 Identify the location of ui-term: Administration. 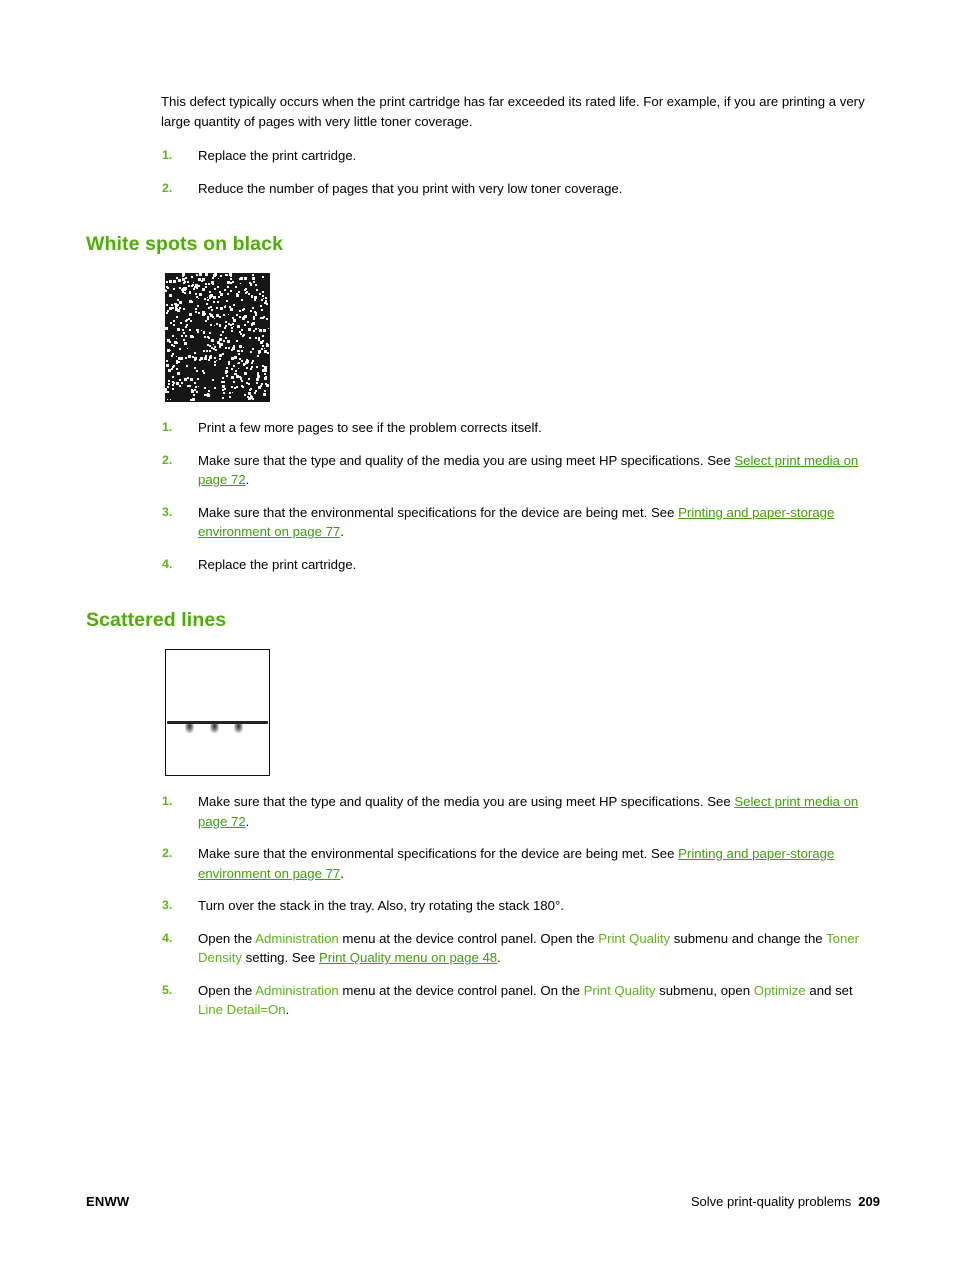
(297, 990).